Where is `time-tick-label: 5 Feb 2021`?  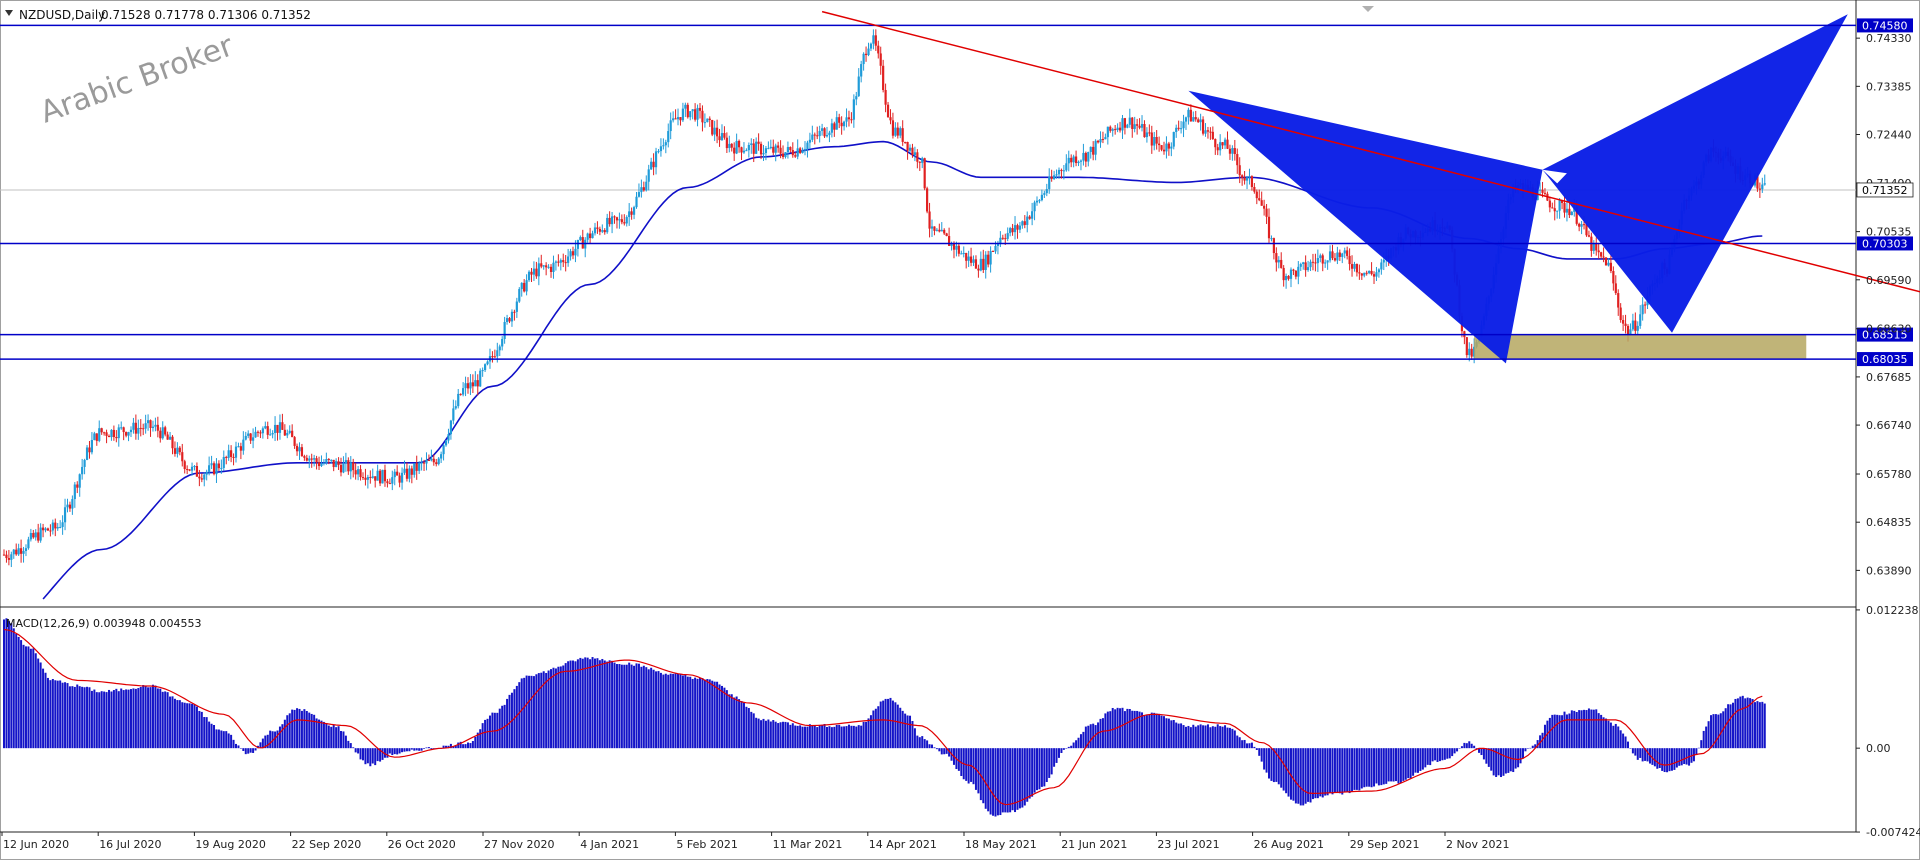 time-tick-label: 5 Feb 2021 is located at coordinates (706, 844).